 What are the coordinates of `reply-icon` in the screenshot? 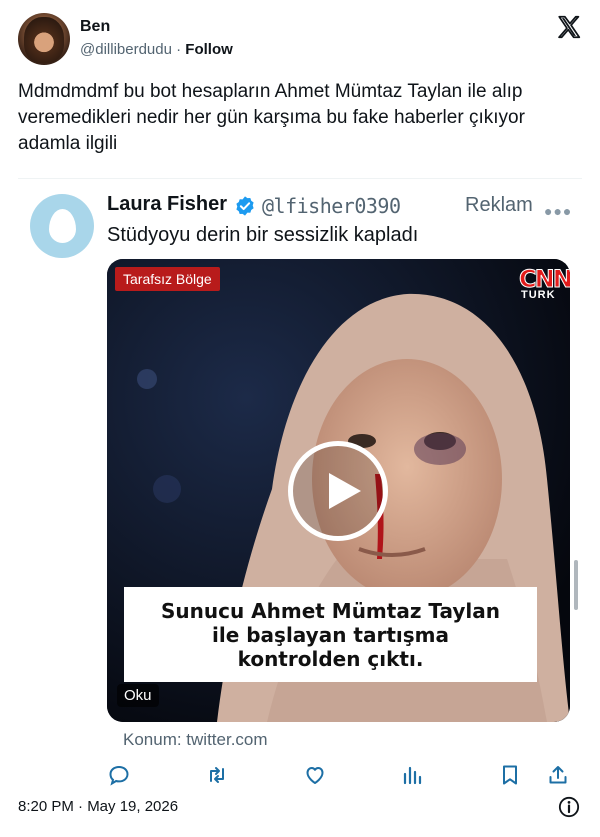 It's located at (119, 775).